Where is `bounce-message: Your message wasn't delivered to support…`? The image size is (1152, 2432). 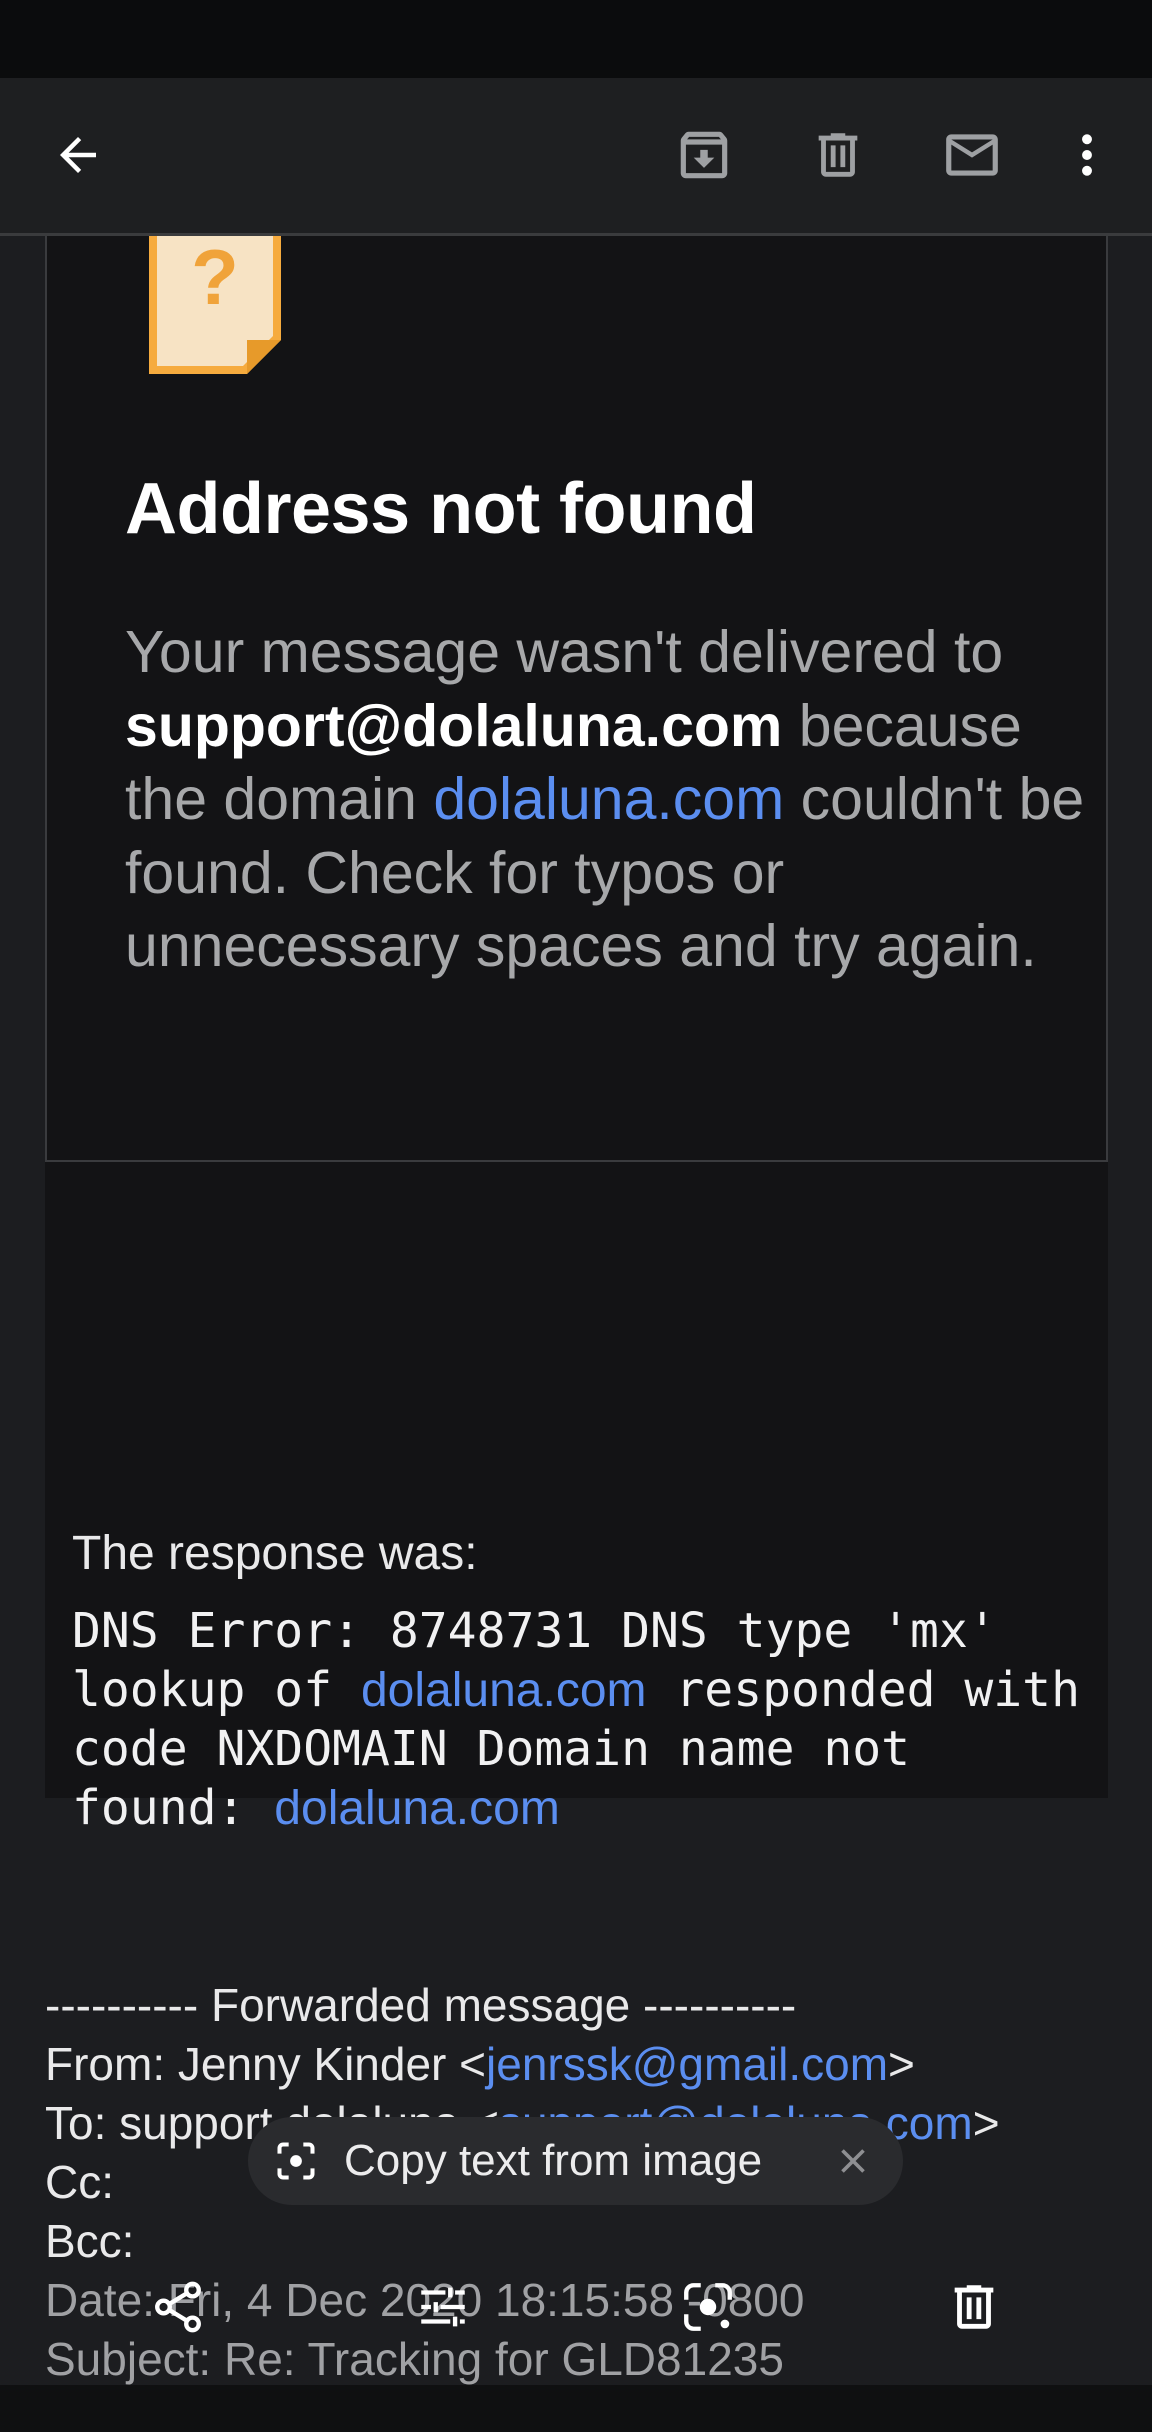 bounce-message: Your message wasn't delivered to support… is located at coordinates (605, 800).